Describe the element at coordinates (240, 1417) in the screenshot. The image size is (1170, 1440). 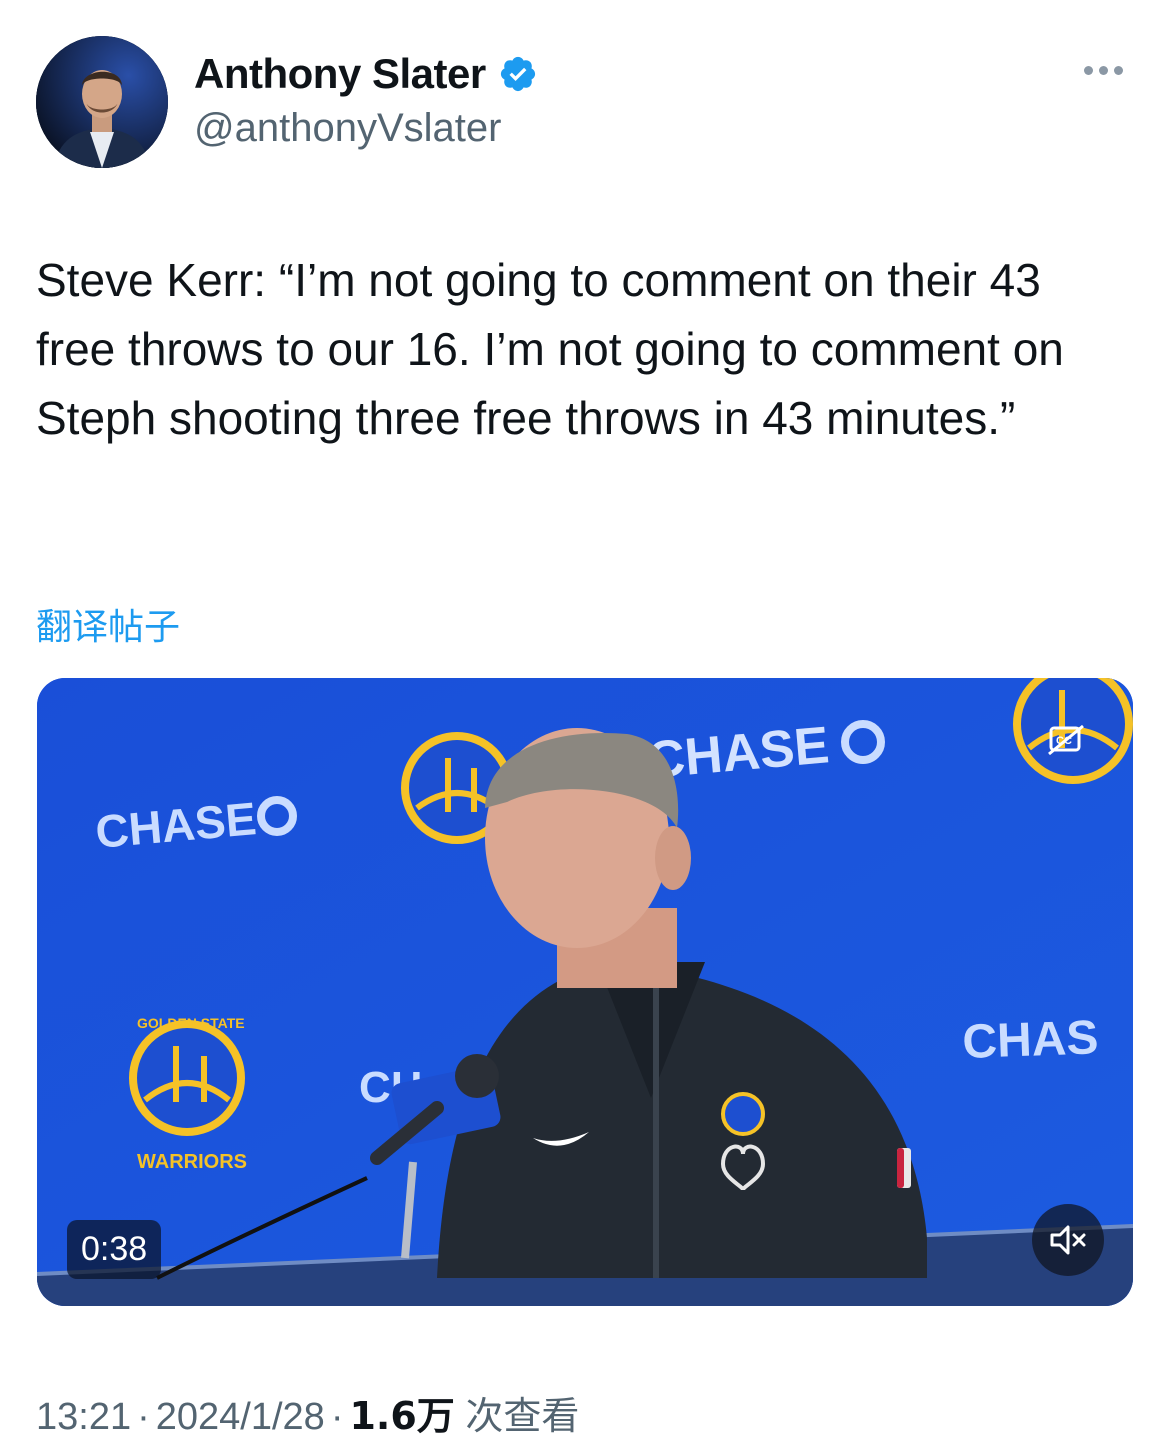
I see `tweet-date: 2024/1/28` at that location.